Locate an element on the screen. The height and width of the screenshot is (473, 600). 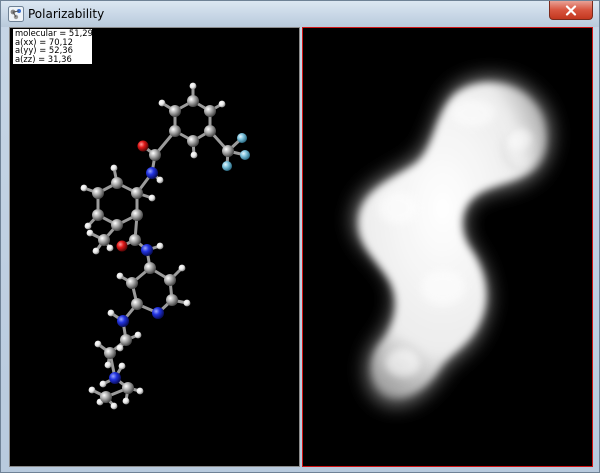
close-button is located at coordinates (571, 10).